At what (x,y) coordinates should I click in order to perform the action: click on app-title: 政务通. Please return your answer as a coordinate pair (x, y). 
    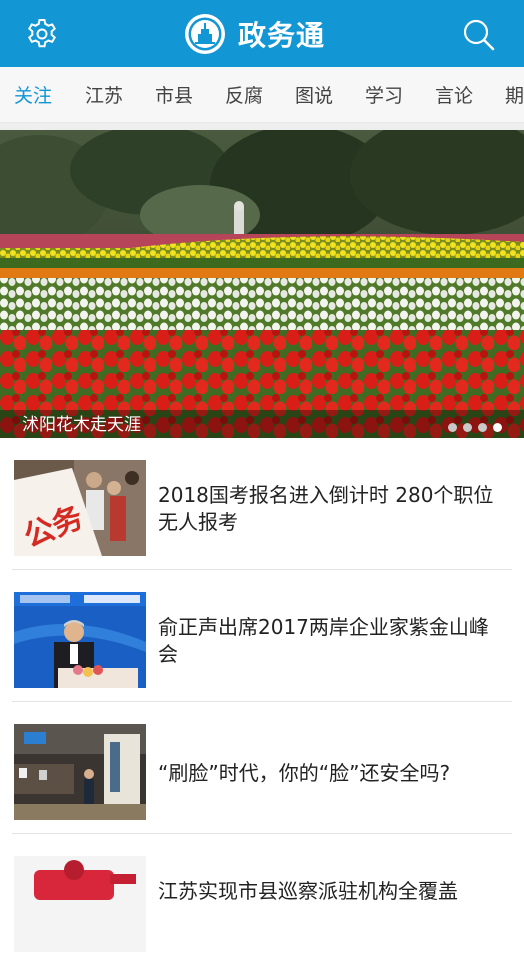
    Looking at the image, I should click on (282, 35).